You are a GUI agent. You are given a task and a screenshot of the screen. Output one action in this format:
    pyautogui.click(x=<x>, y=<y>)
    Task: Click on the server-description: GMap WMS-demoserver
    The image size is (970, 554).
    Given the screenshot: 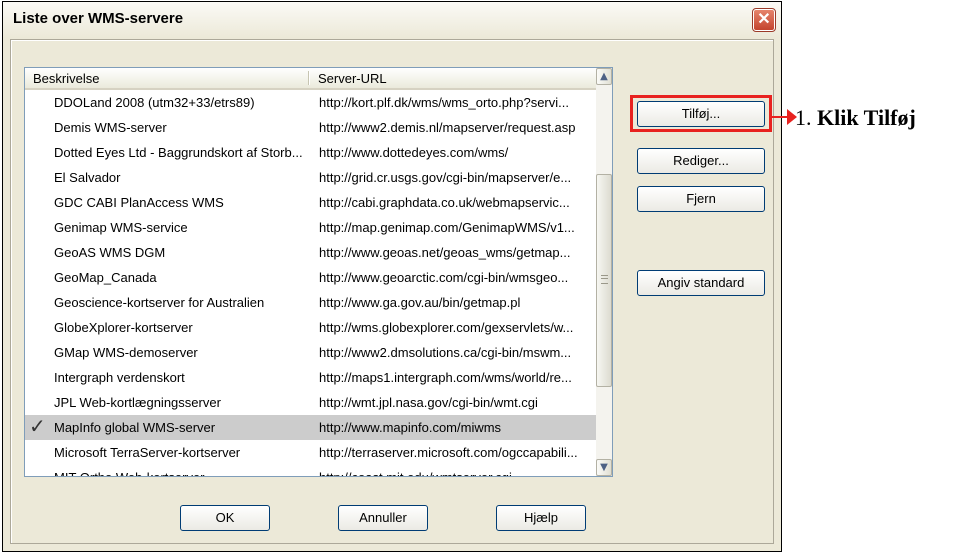 What is the action you would take?
    pyautogui.click(x=126, y=352)
    